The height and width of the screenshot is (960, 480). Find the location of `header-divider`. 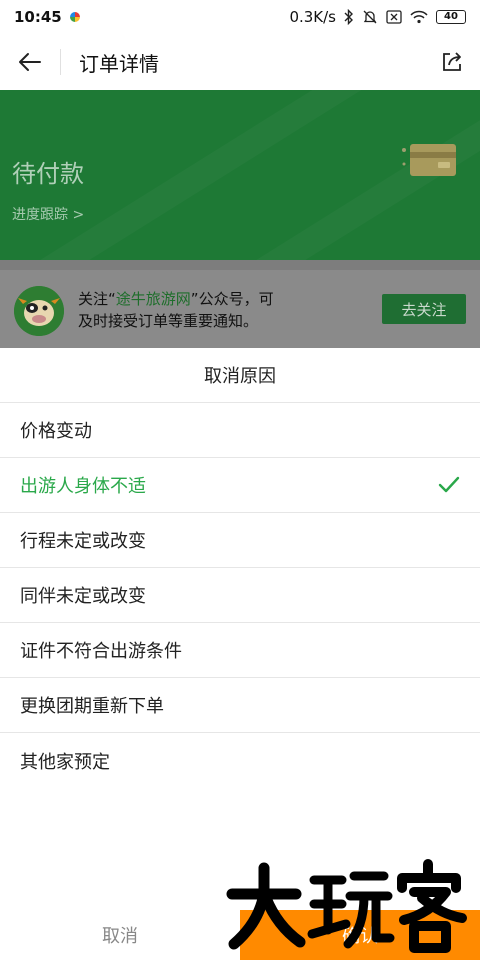

header-divider is located at coordinates (60, 62).